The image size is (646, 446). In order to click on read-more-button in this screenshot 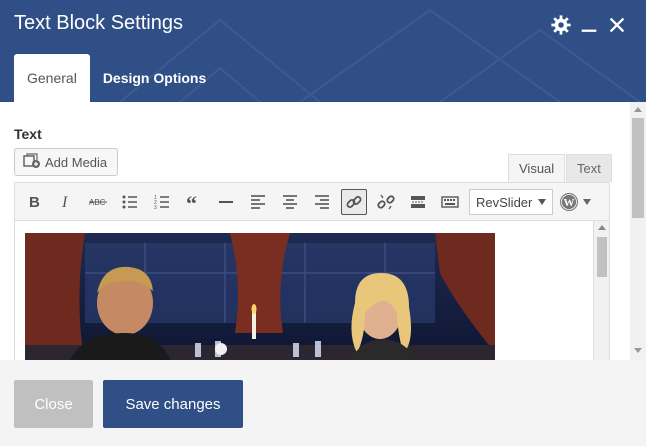, I will do `click(418, 202)`.